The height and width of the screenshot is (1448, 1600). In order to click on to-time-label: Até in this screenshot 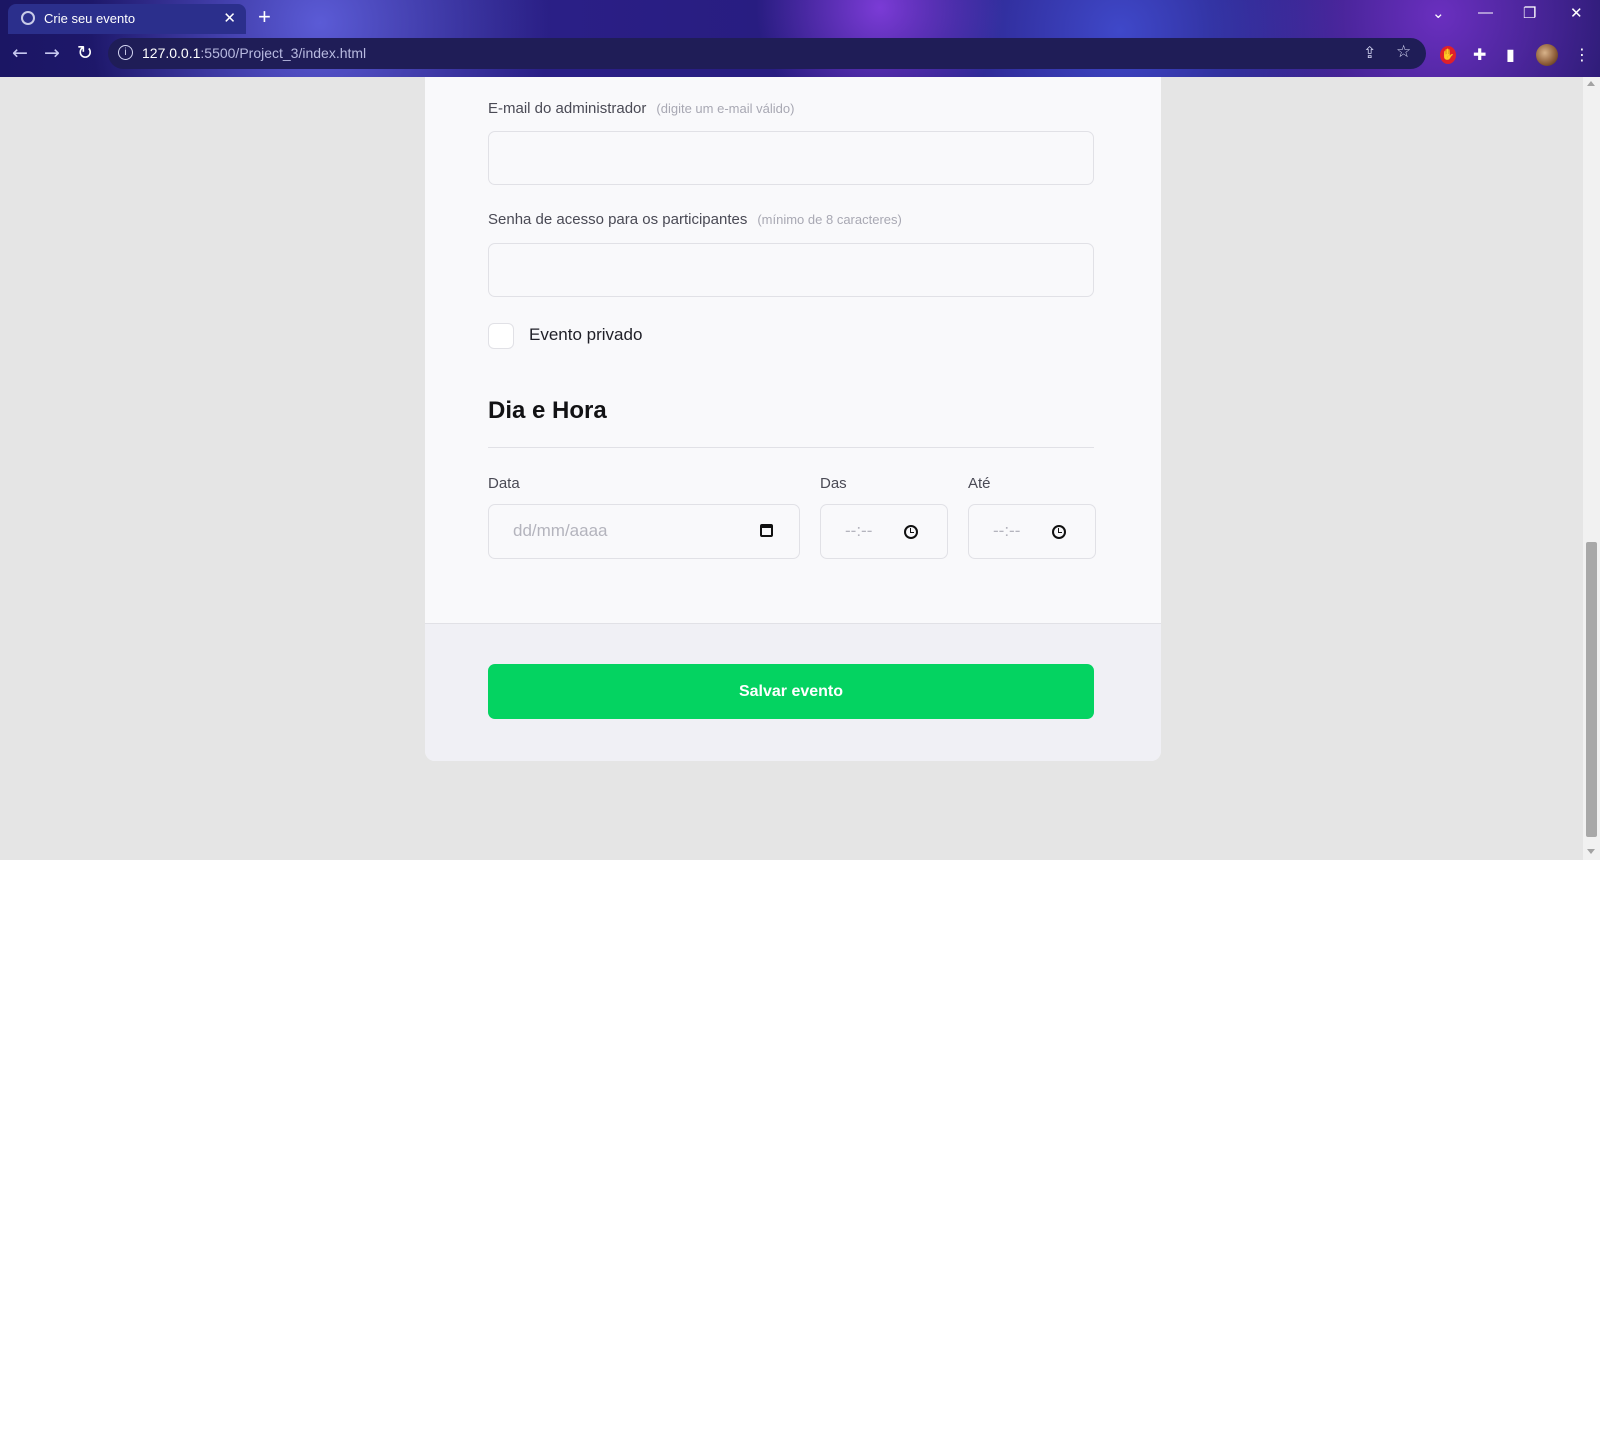, I will do `click(979, 483)`.